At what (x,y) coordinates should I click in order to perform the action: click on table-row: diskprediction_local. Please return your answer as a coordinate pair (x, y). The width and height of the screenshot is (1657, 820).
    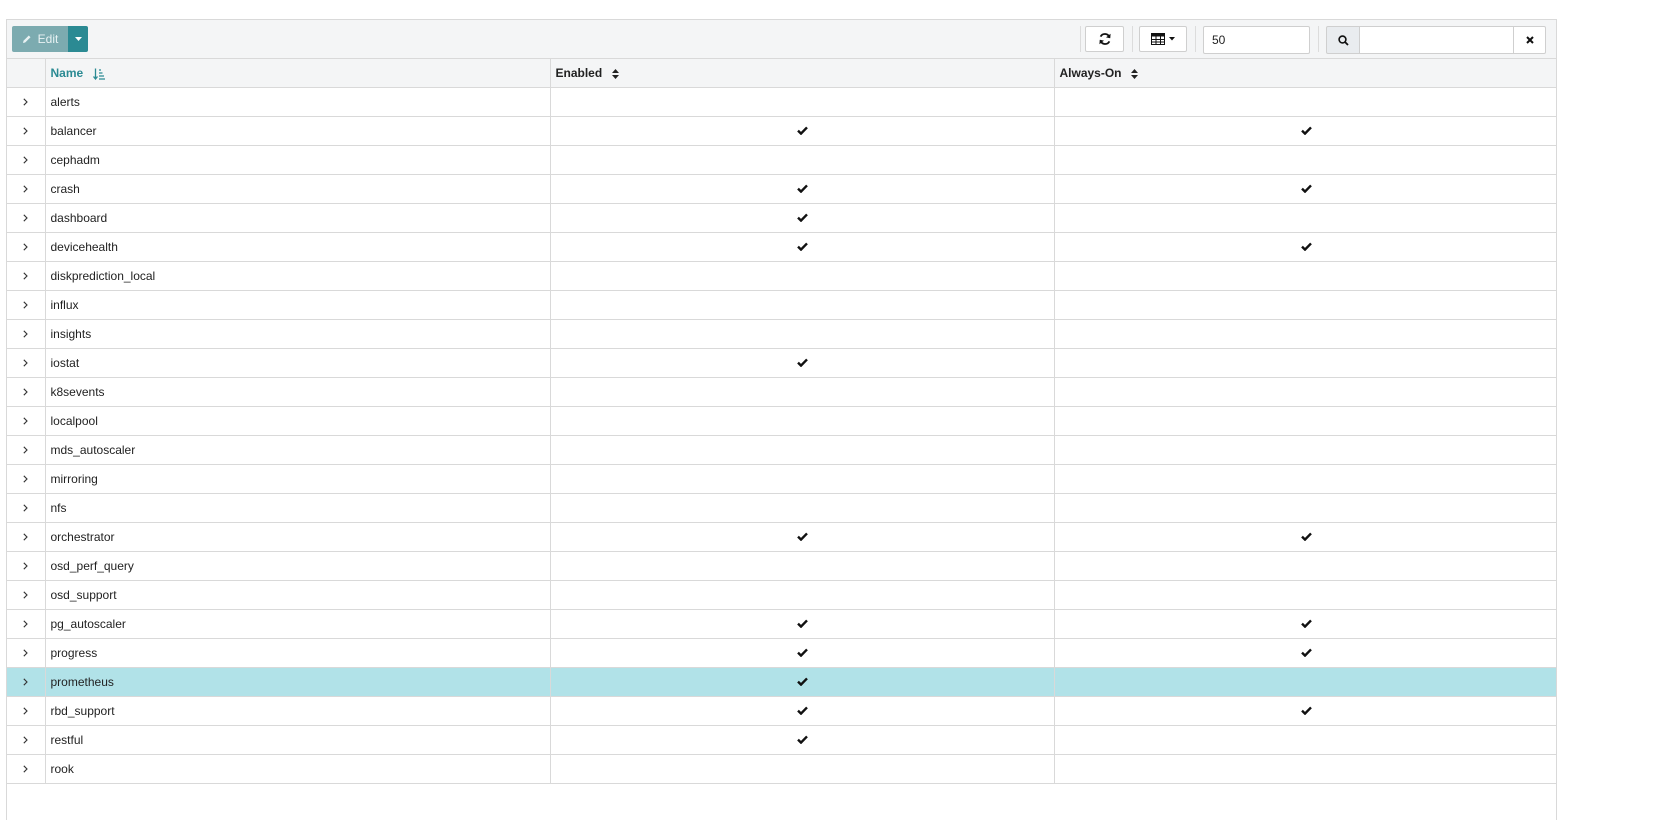
    Looking at the image, I should click on (781, 276).